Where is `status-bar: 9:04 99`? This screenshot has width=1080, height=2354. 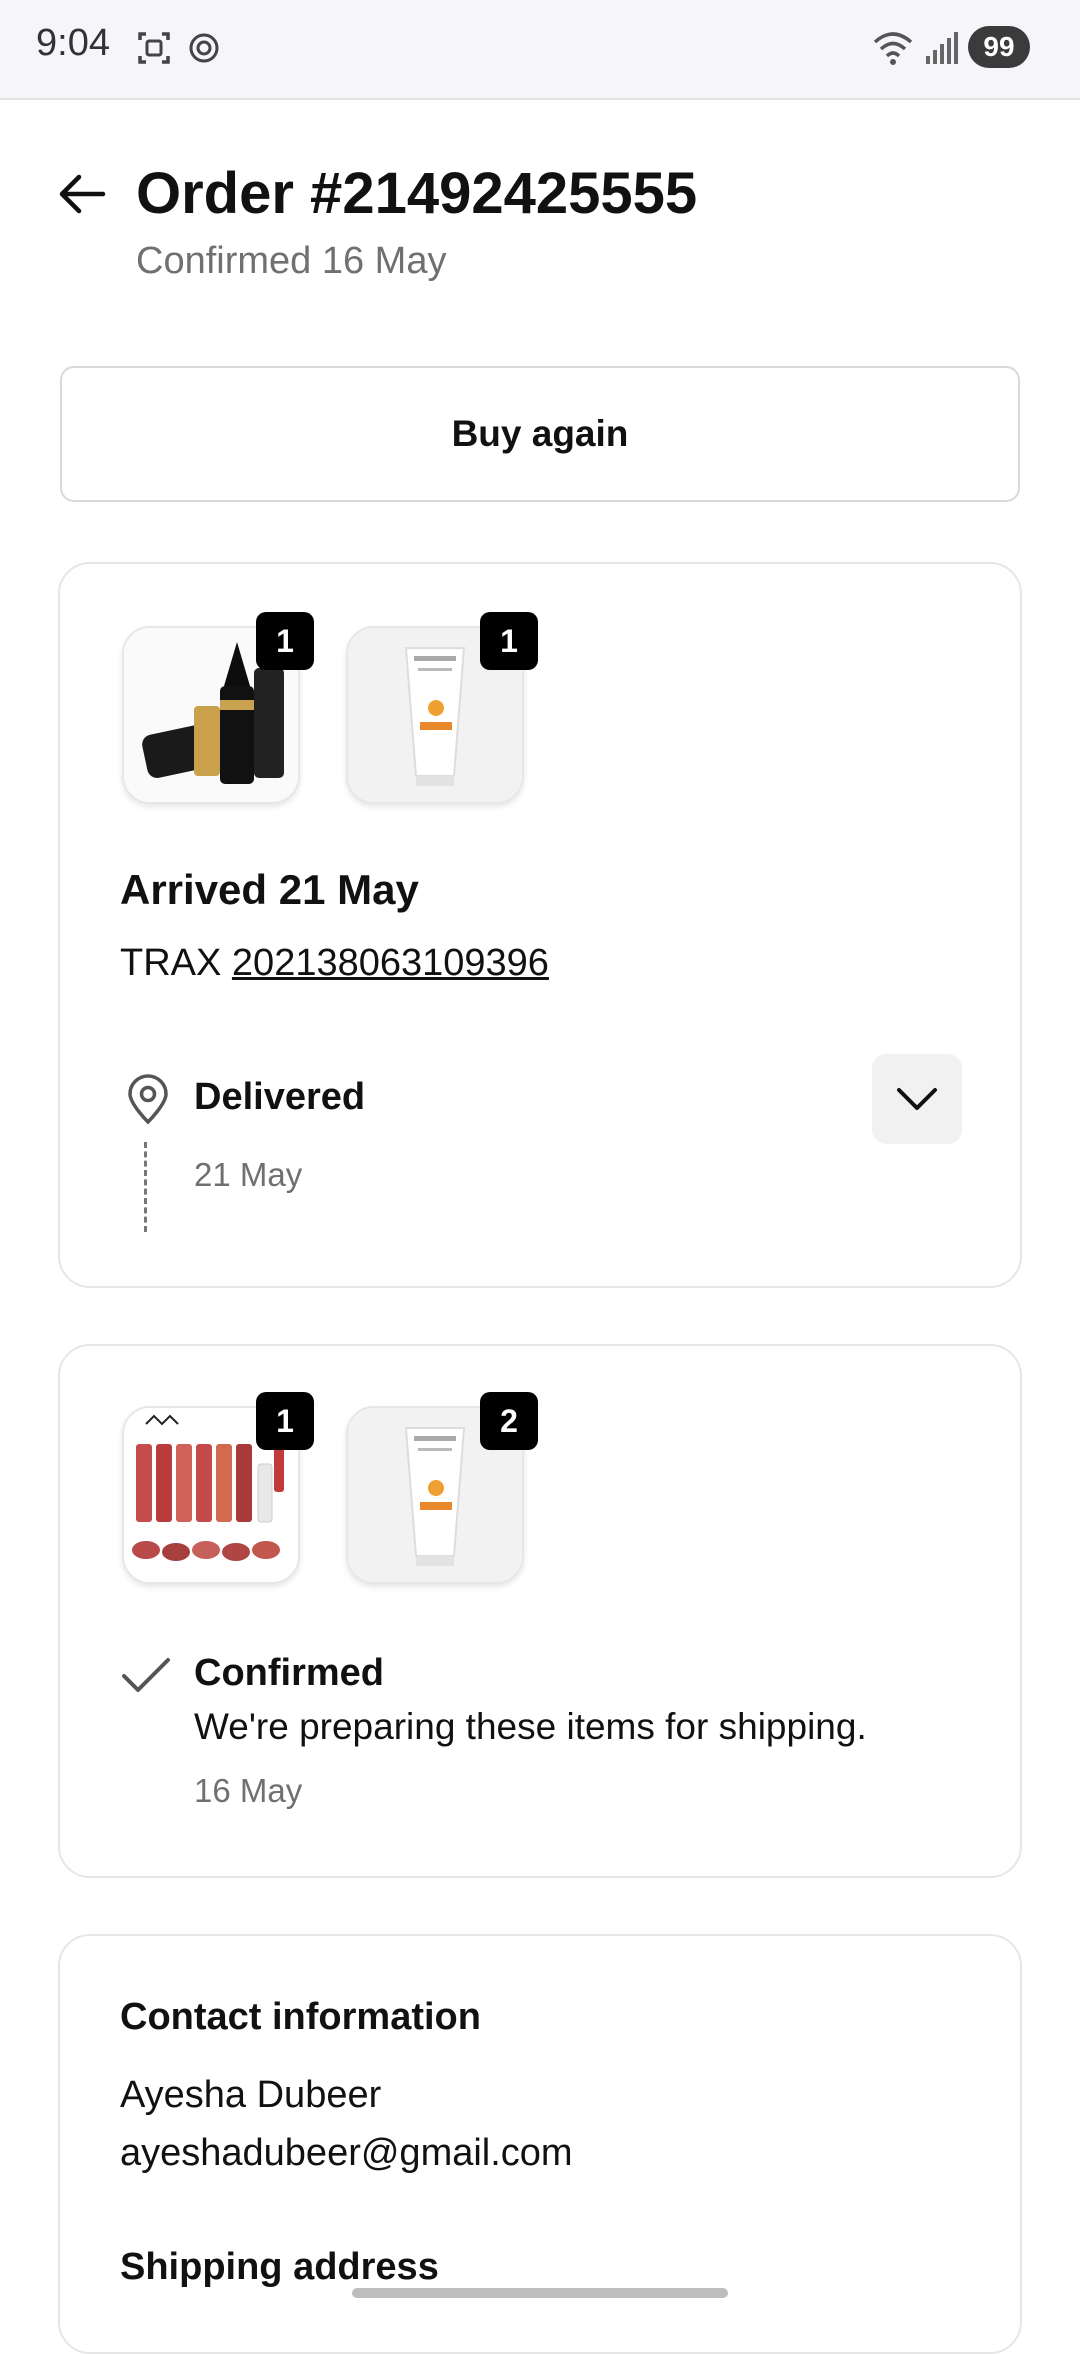
status-bar: 9:04 99 is located at coordinates (540, 50).